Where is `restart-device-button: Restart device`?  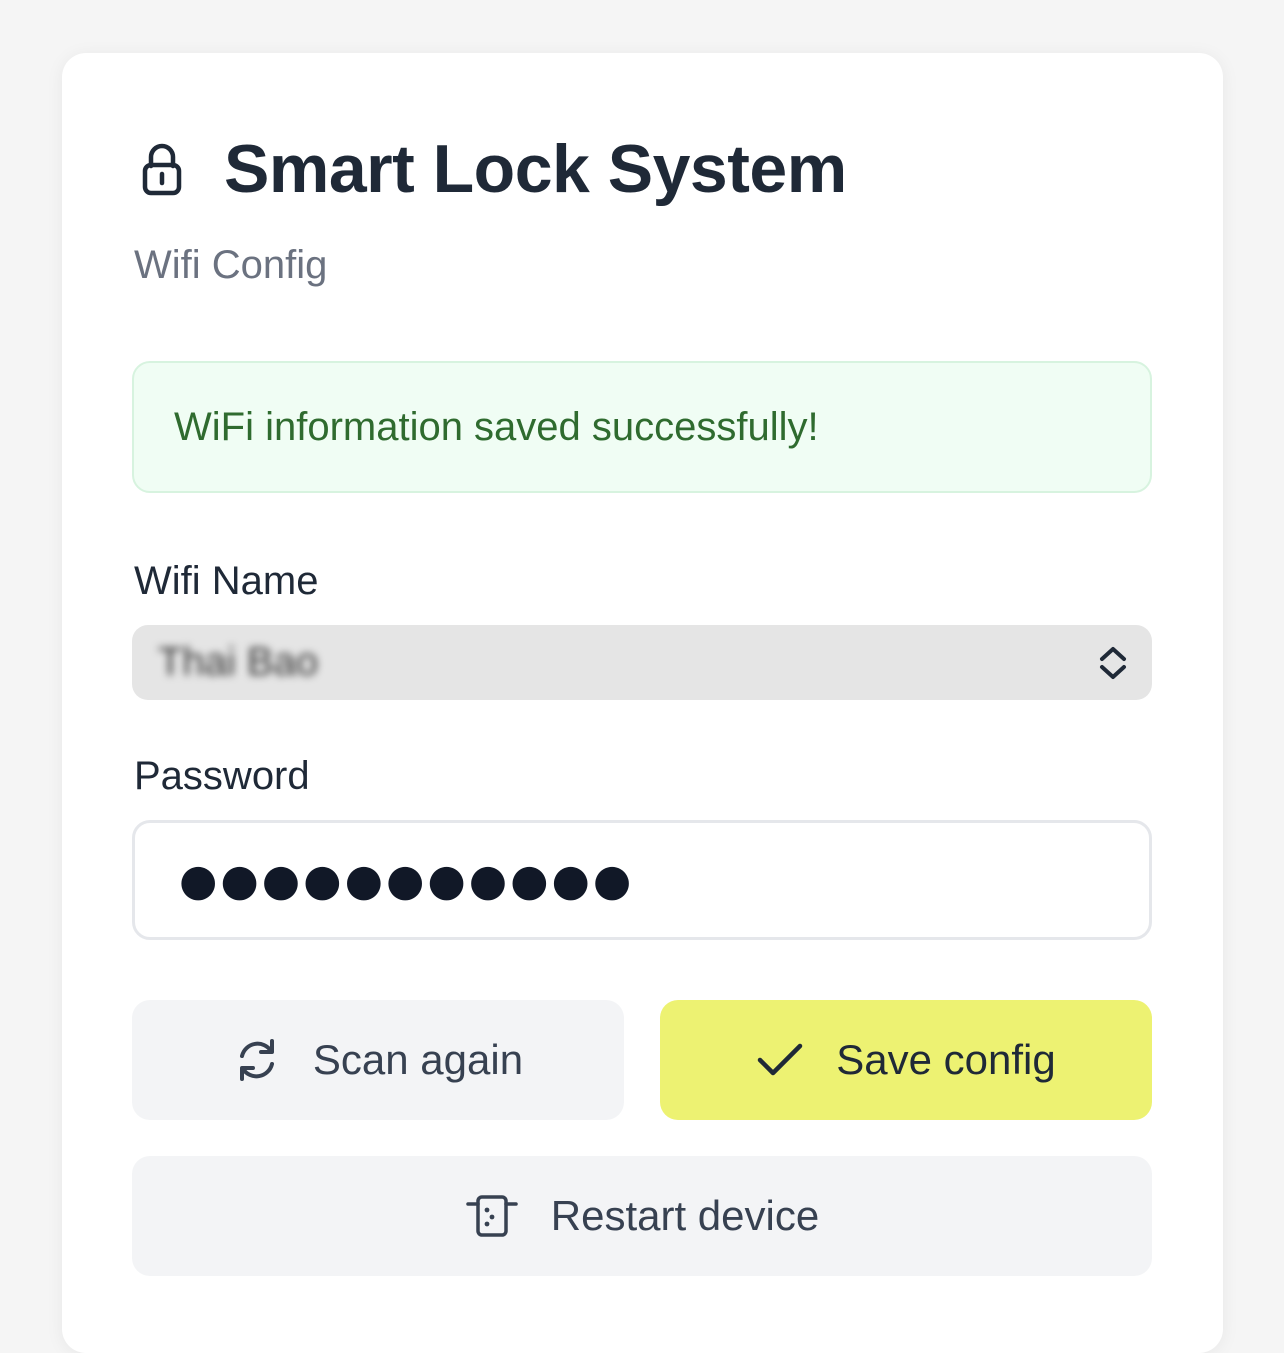
restart-device-button: Restart device is located at coordinates (642, 1216).